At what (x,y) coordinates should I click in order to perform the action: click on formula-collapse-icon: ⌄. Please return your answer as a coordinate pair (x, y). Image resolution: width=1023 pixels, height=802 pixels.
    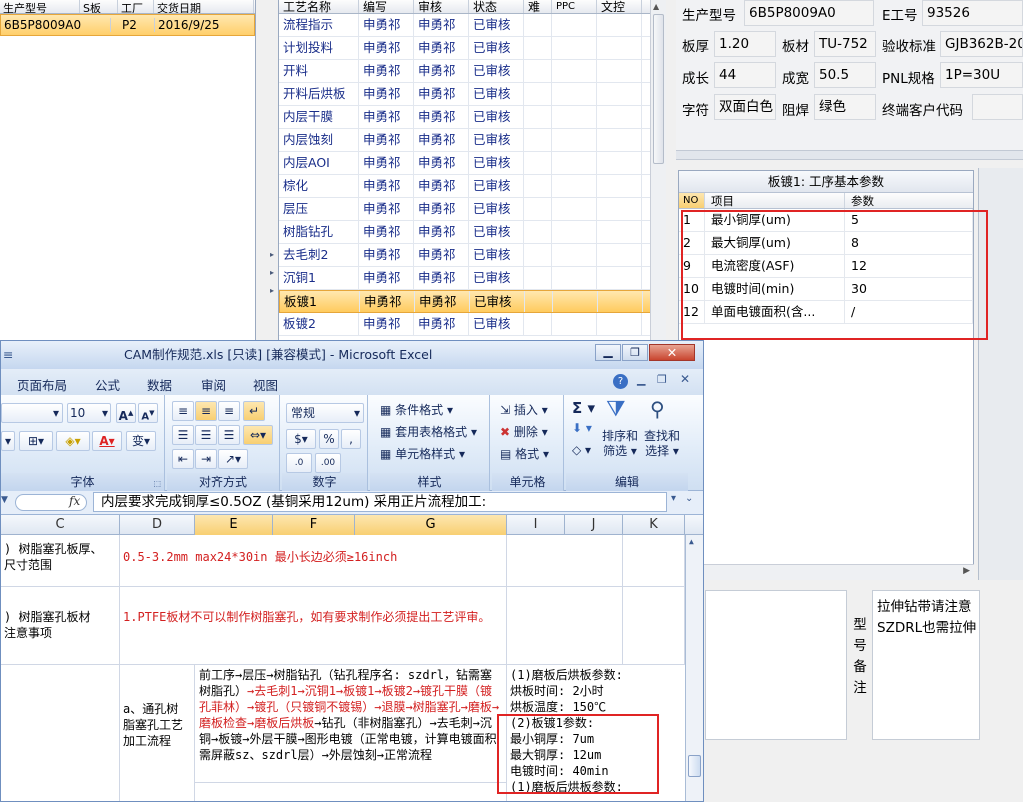
    Looking at the image, I should click on (689, 498).